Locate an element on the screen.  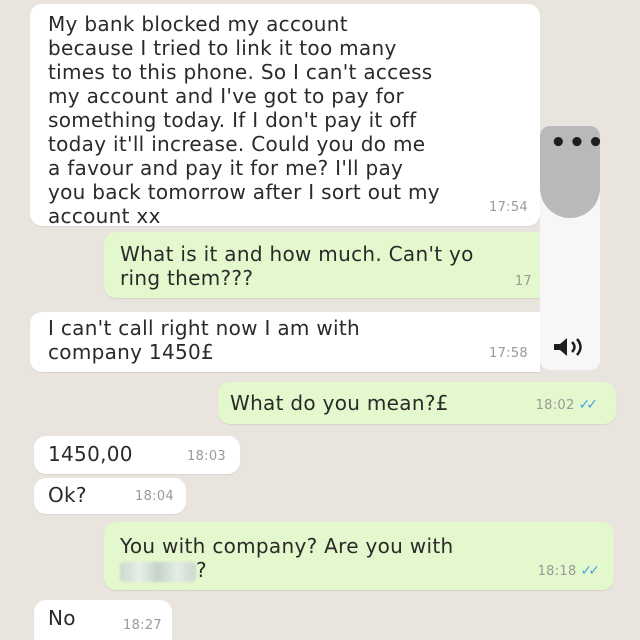
message-bubble-outgoing: You with company? Are you with ? 18:18 ✓✓ is located at coordinates (359, 556).